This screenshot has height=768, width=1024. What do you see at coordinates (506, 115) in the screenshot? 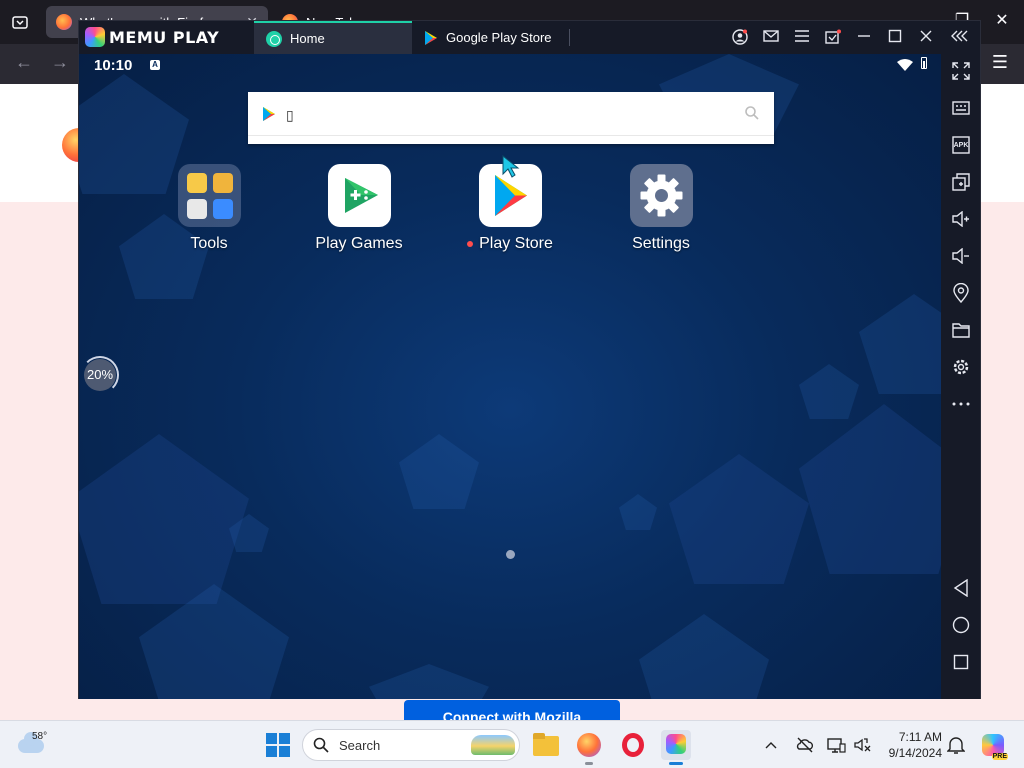
I see `play-search-input` at bounding box center [506, 115].